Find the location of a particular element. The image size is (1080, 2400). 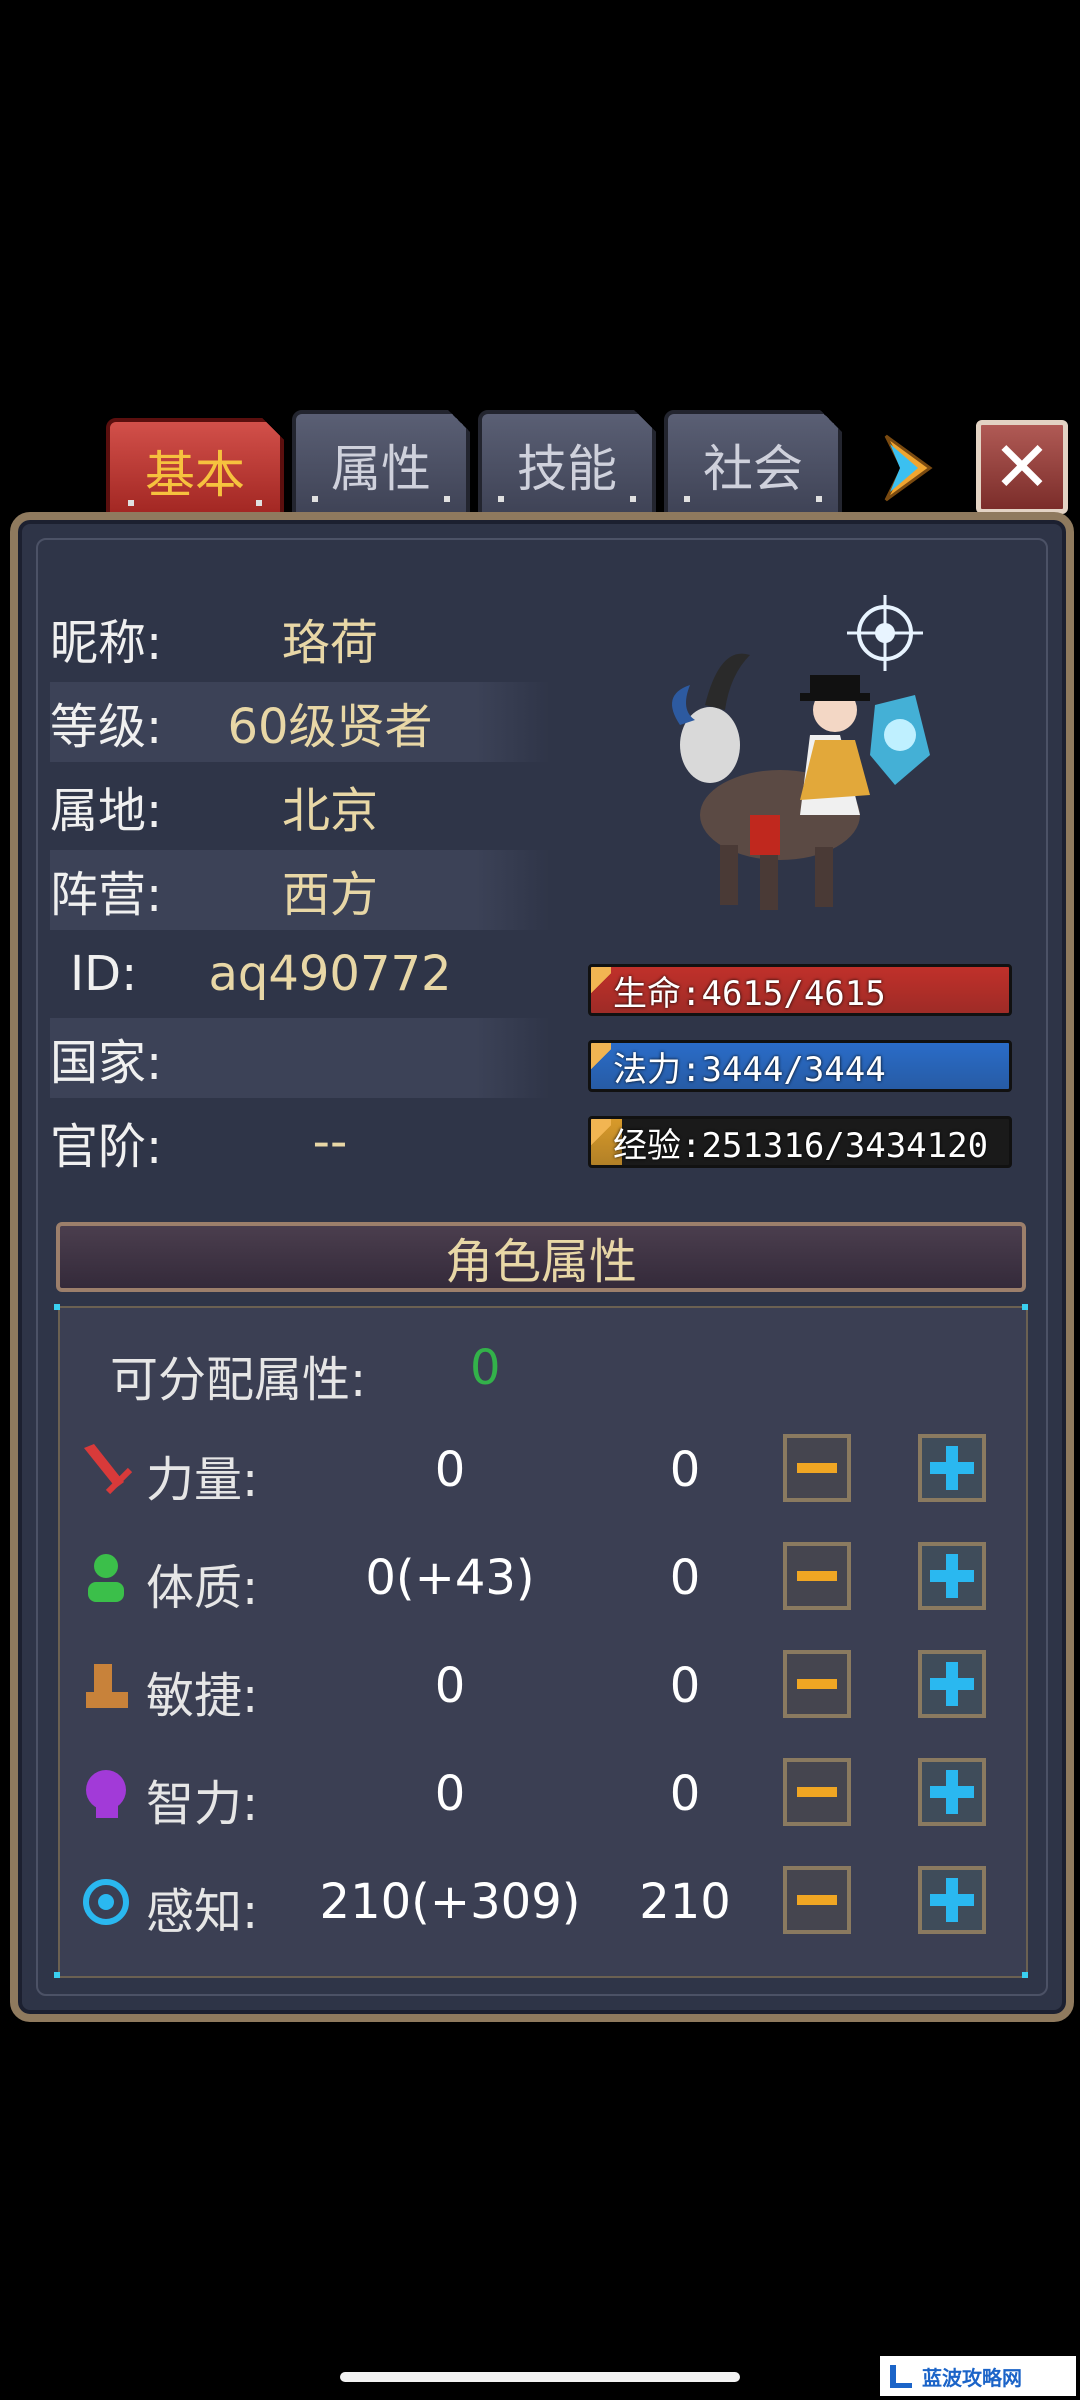

attributes-header-title: 角色属性 is located at coordinates (540, 1262).